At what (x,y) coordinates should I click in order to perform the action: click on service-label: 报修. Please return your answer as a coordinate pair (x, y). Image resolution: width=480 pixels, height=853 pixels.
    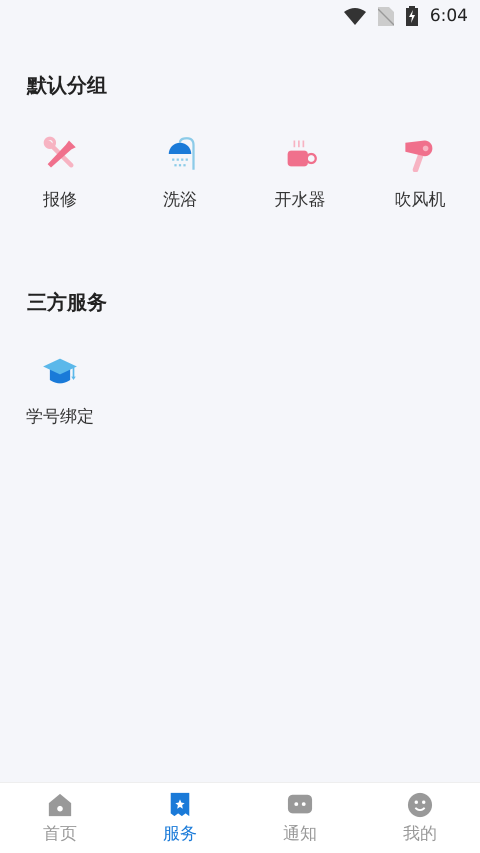
    Looking at the image, I should click on (60, 199).